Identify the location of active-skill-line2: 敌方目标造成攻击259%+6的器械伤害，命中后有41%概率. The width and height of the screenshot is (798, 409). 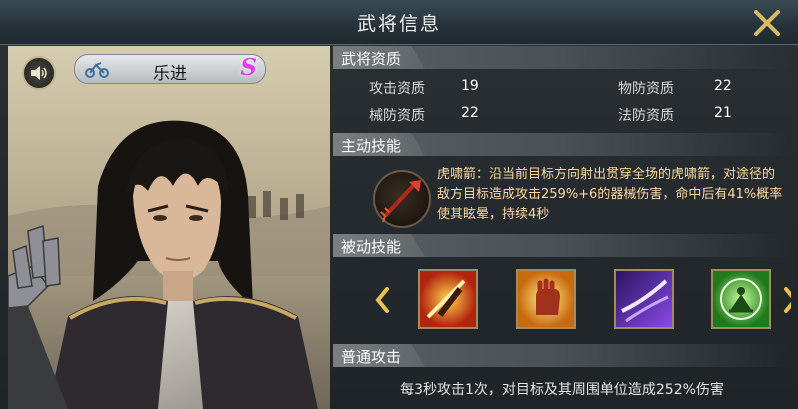
(610, 194).